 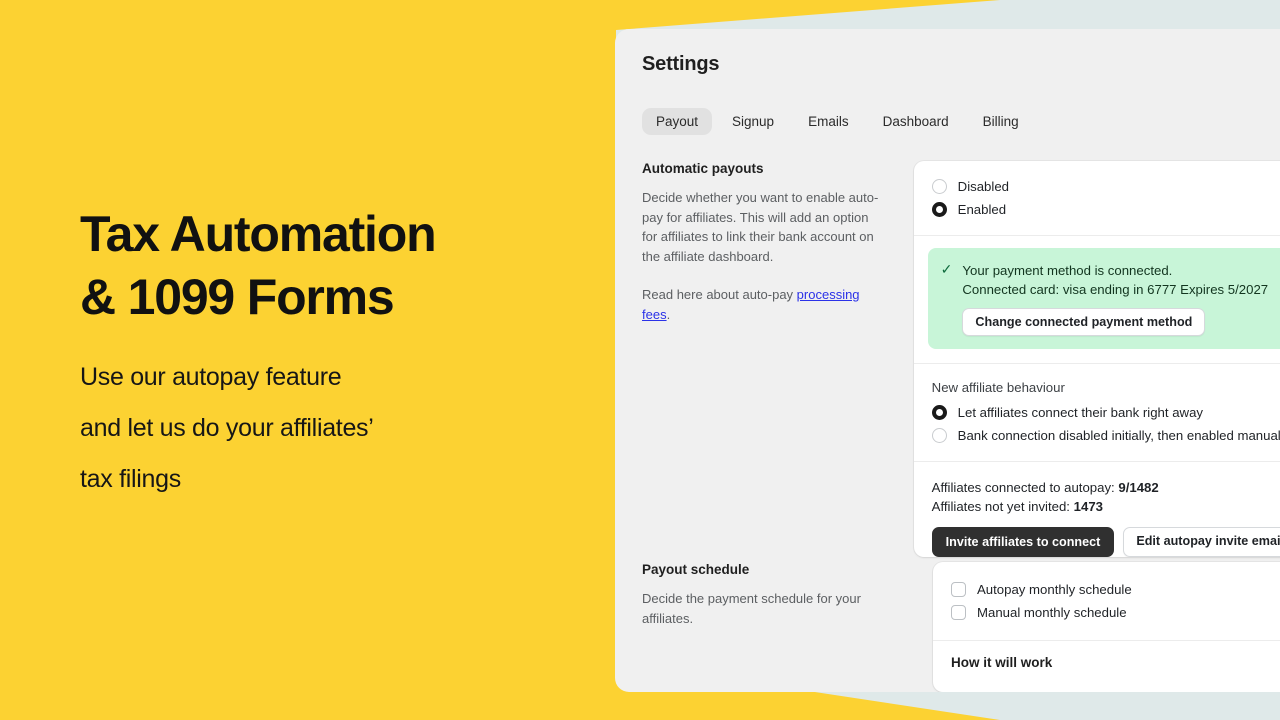 What do you see at coordinates (1002, 662) in the screenshot?
I see `how-it-will-work-title: How it will work` at bounding box center [1002, 662].